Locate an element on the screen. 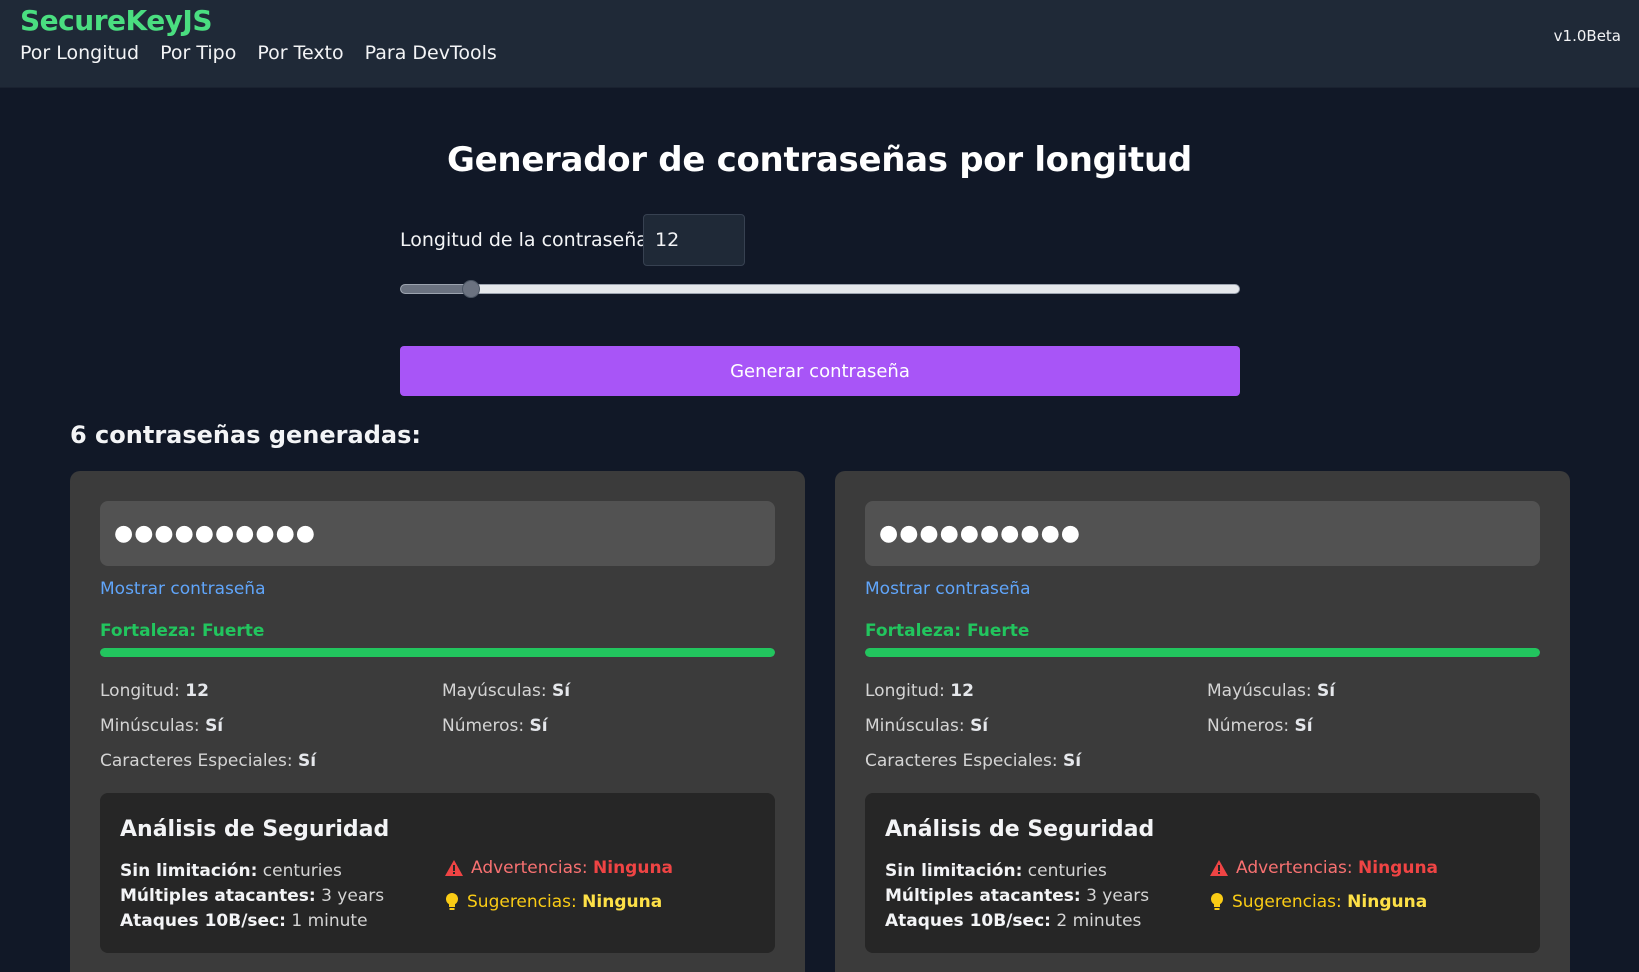 Image resolution: width=1639 pixels, height=972 pixels. brand-logo: SecureKeyJS is located at coordinates (116, 20).